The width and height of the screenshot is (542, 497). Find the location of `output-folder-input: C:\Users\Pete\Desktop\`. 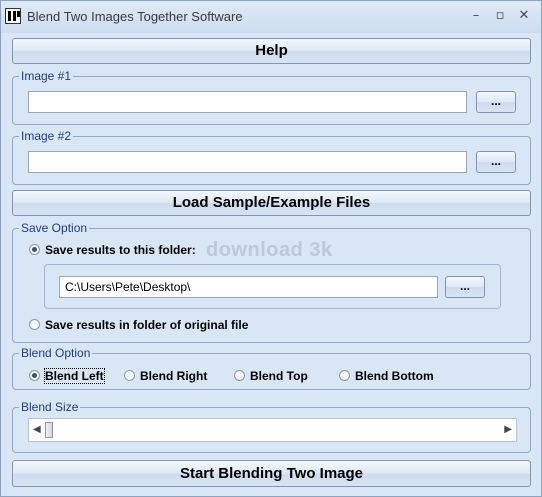

output-folder-input: C:\Users\Pete\Desktop\ is located at coordinates (248, 287).